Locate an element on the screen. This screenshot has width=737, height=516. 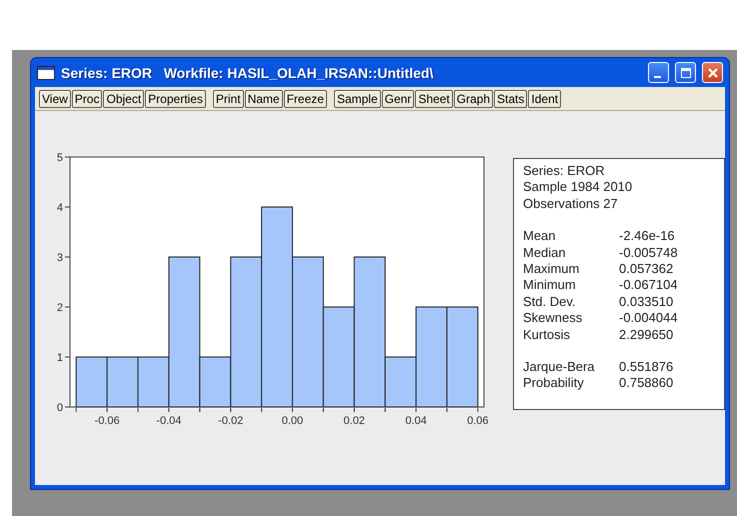
stat-label: Std. Dev. is located at coordinates (550, 302).